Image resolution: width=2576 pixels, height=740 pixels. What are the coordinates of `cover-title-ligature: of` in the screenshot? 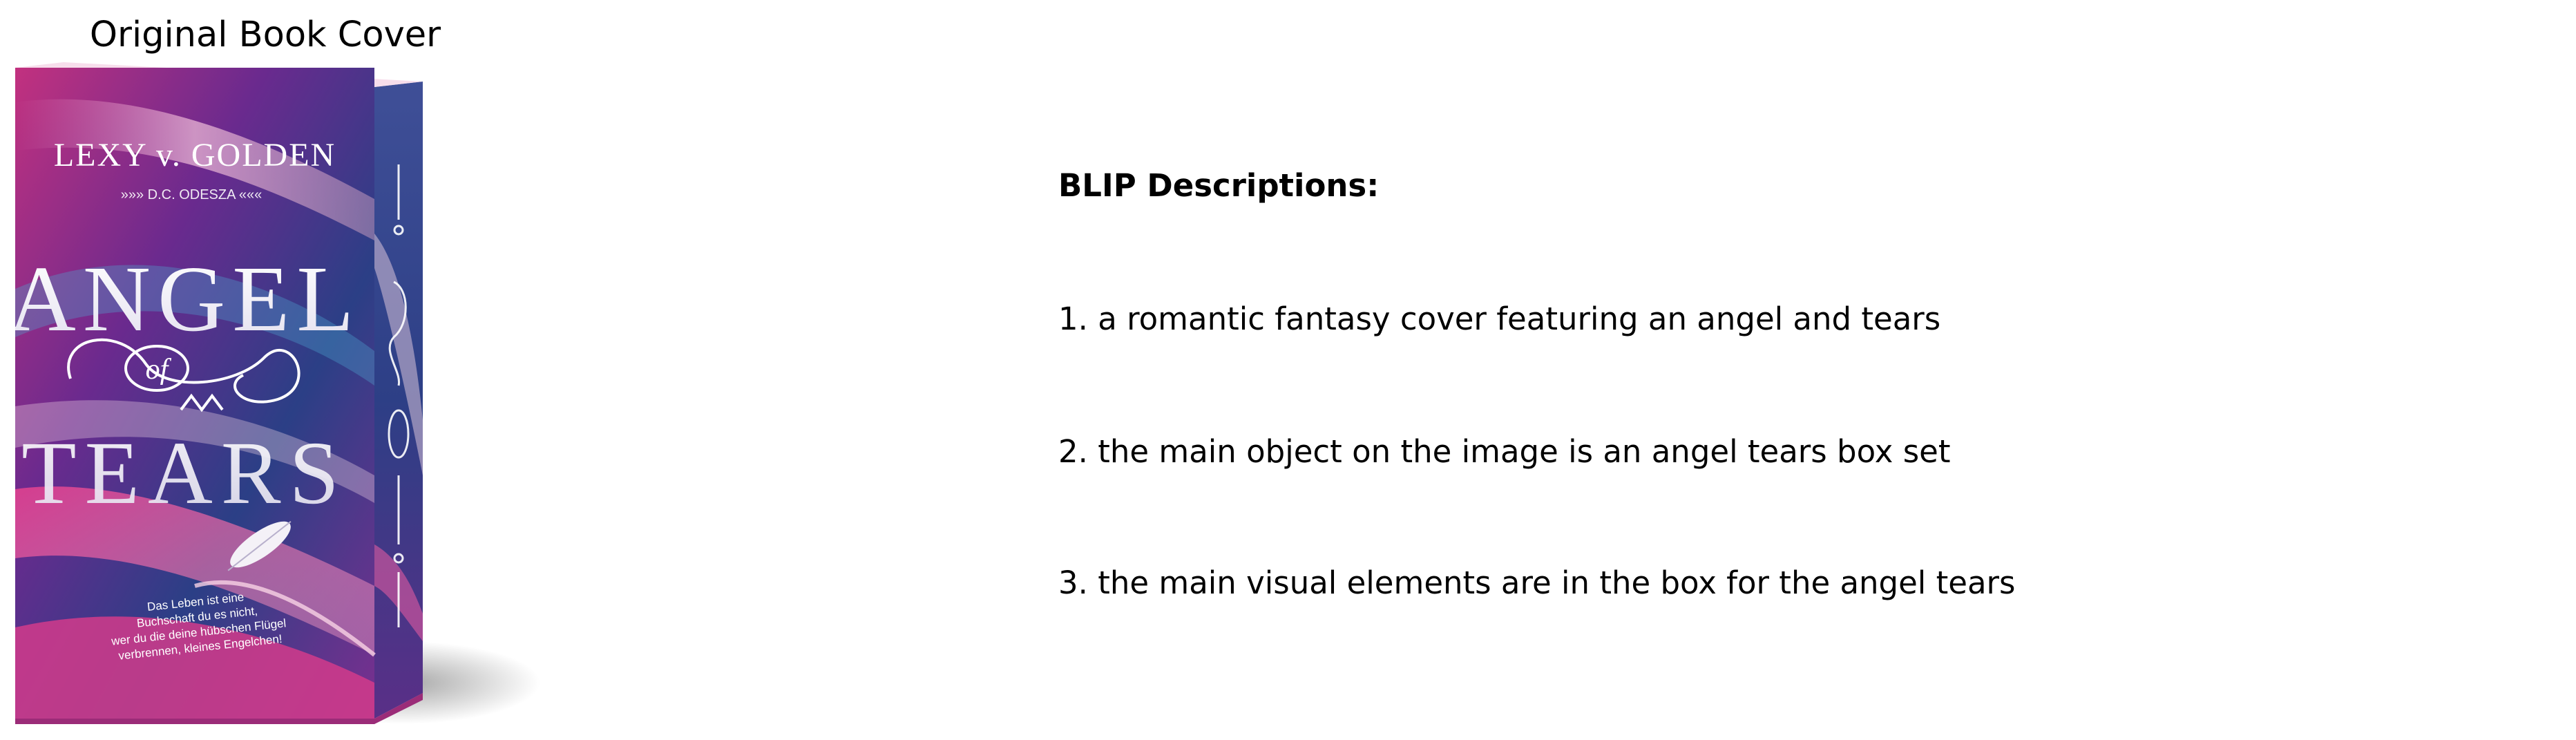 It's located at (159, 370).